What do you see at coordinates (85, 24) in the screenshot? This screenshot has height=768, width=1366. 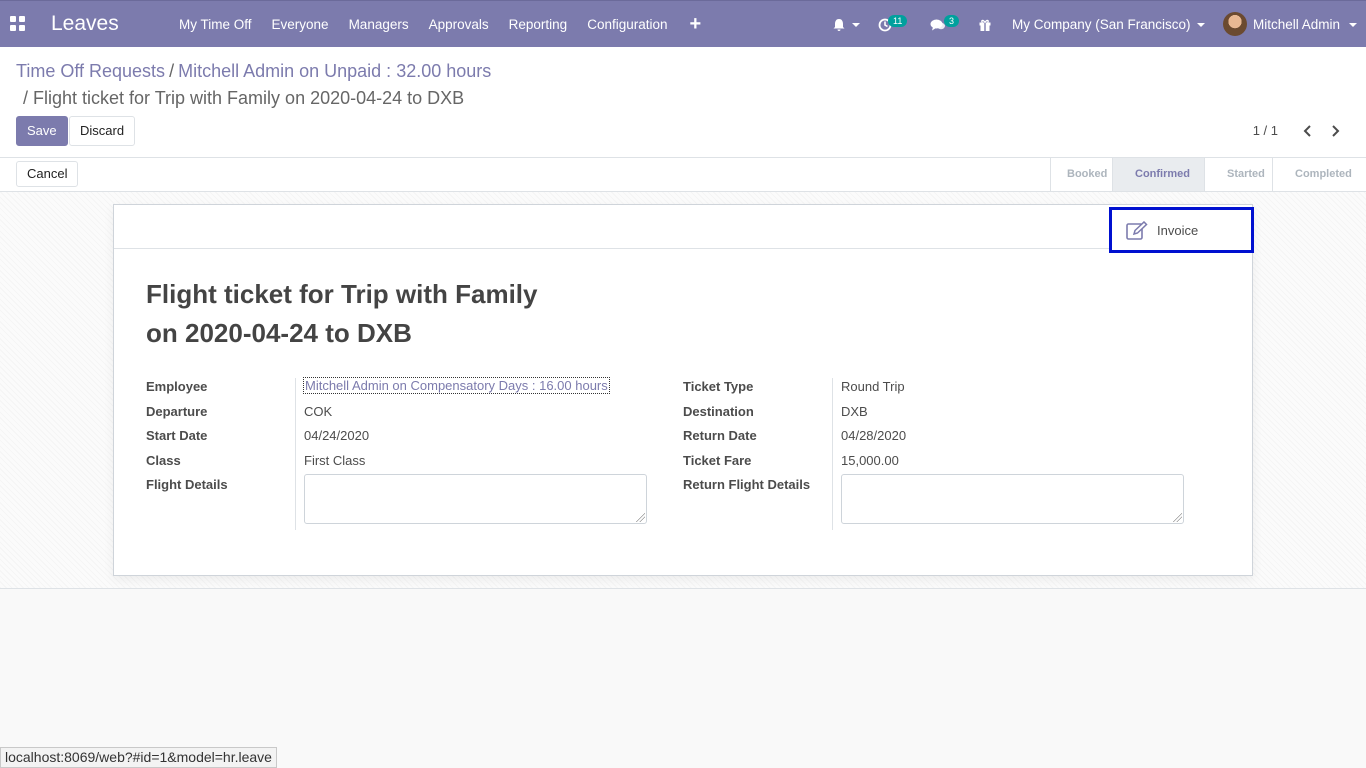 I see `app-brand: Leaves` at bounding box center [85, 24].